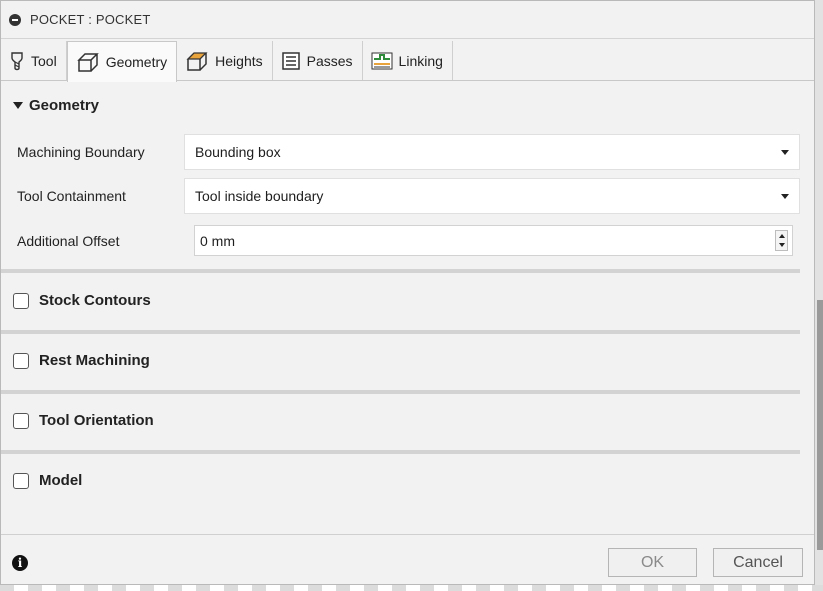 Image resolution: width=823 pixels, height=591 pixels. I want to click on stock-contours-label: Stock Contours, so click(95, 300).